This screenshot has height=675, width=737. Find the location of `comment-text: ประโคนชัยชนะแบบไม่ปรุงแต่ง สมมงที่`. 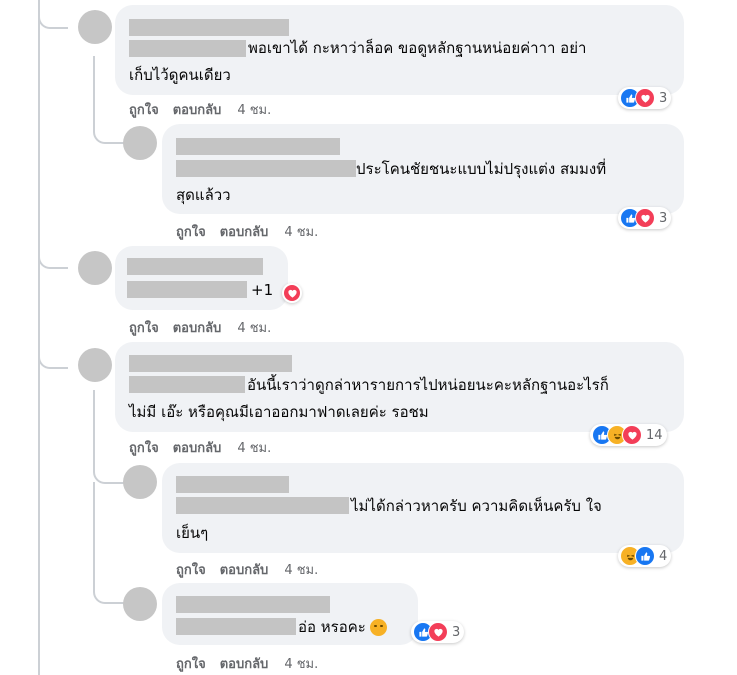

comment-text: ประโคนชัยชนะแบบไม่ปรุงแต่ง สมมงที่ is located at coordinates (481, 169).